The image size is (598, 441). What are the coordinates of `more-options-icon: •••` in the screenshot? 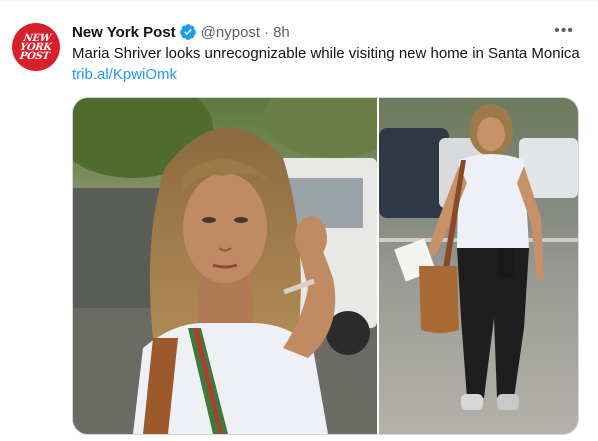 It's located at (564, 31).